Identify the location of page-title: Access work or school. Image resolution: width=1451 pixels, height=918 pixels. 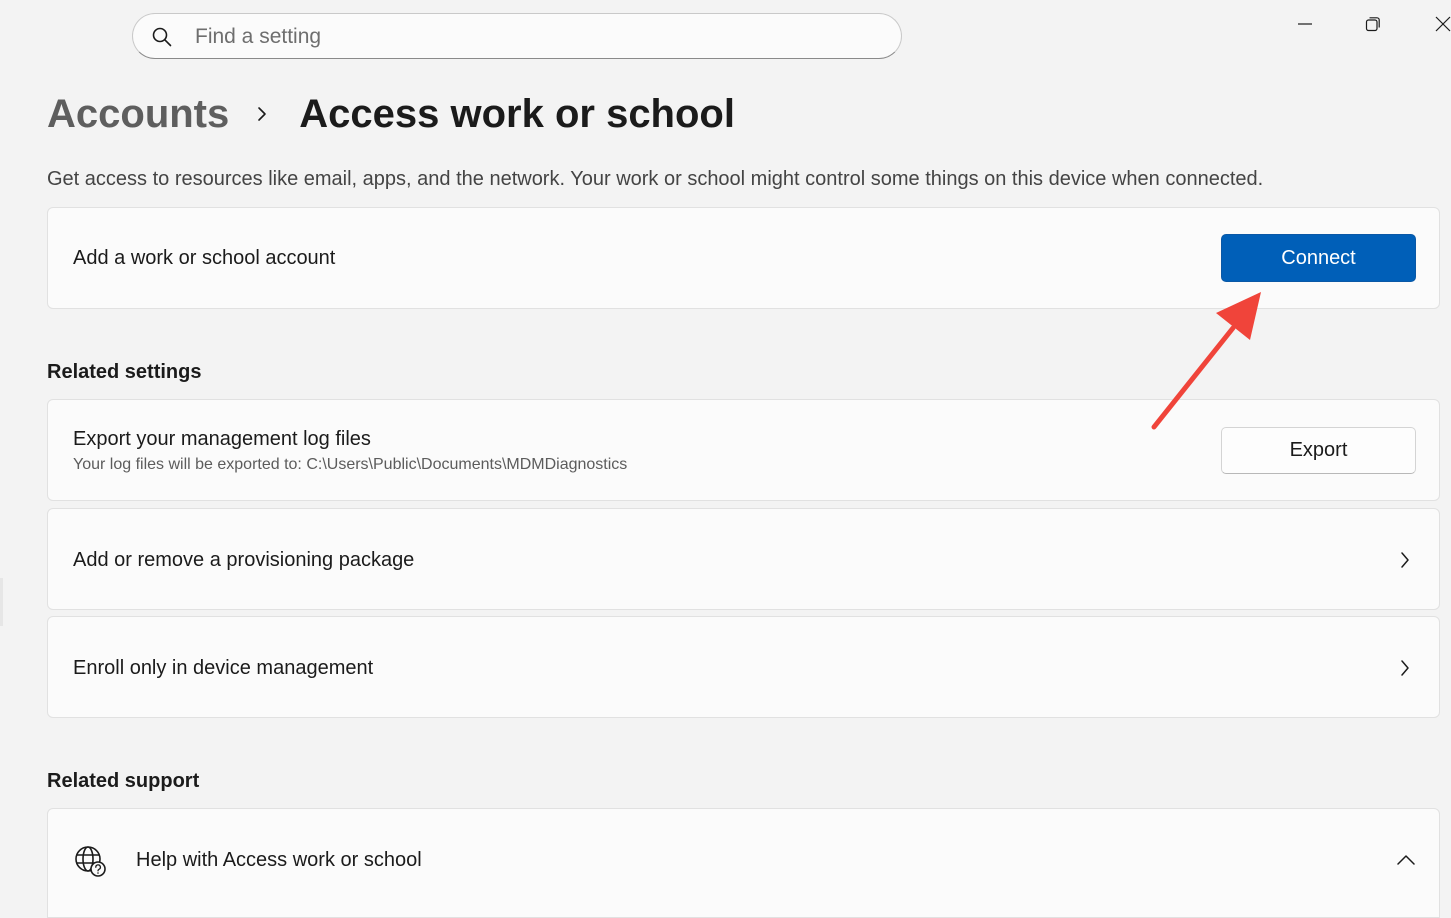
(517, 113).